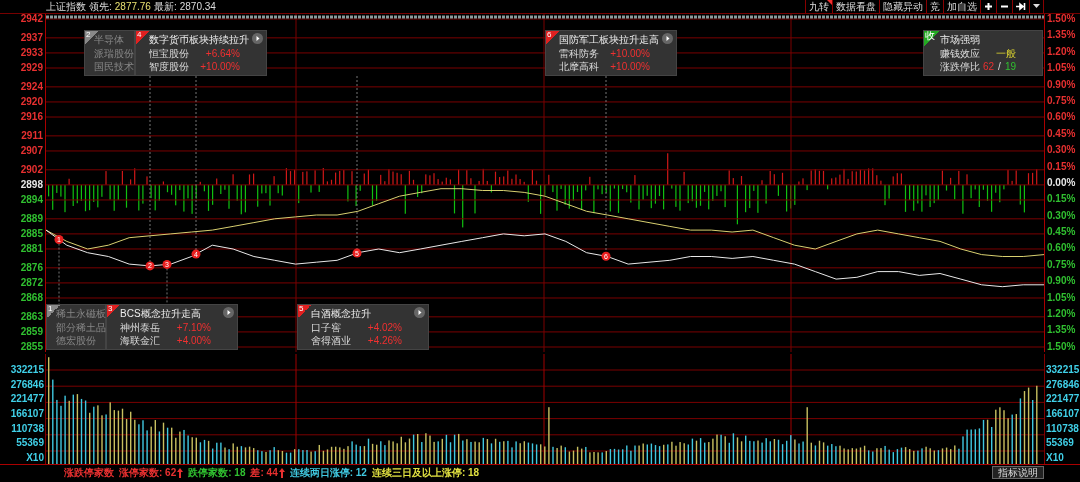 This screenshot has height=482, width=1080. What do you see at coordinates (988, 66) in the screenshot?
I see `up-count: 62` at bounding box center [988, 66].